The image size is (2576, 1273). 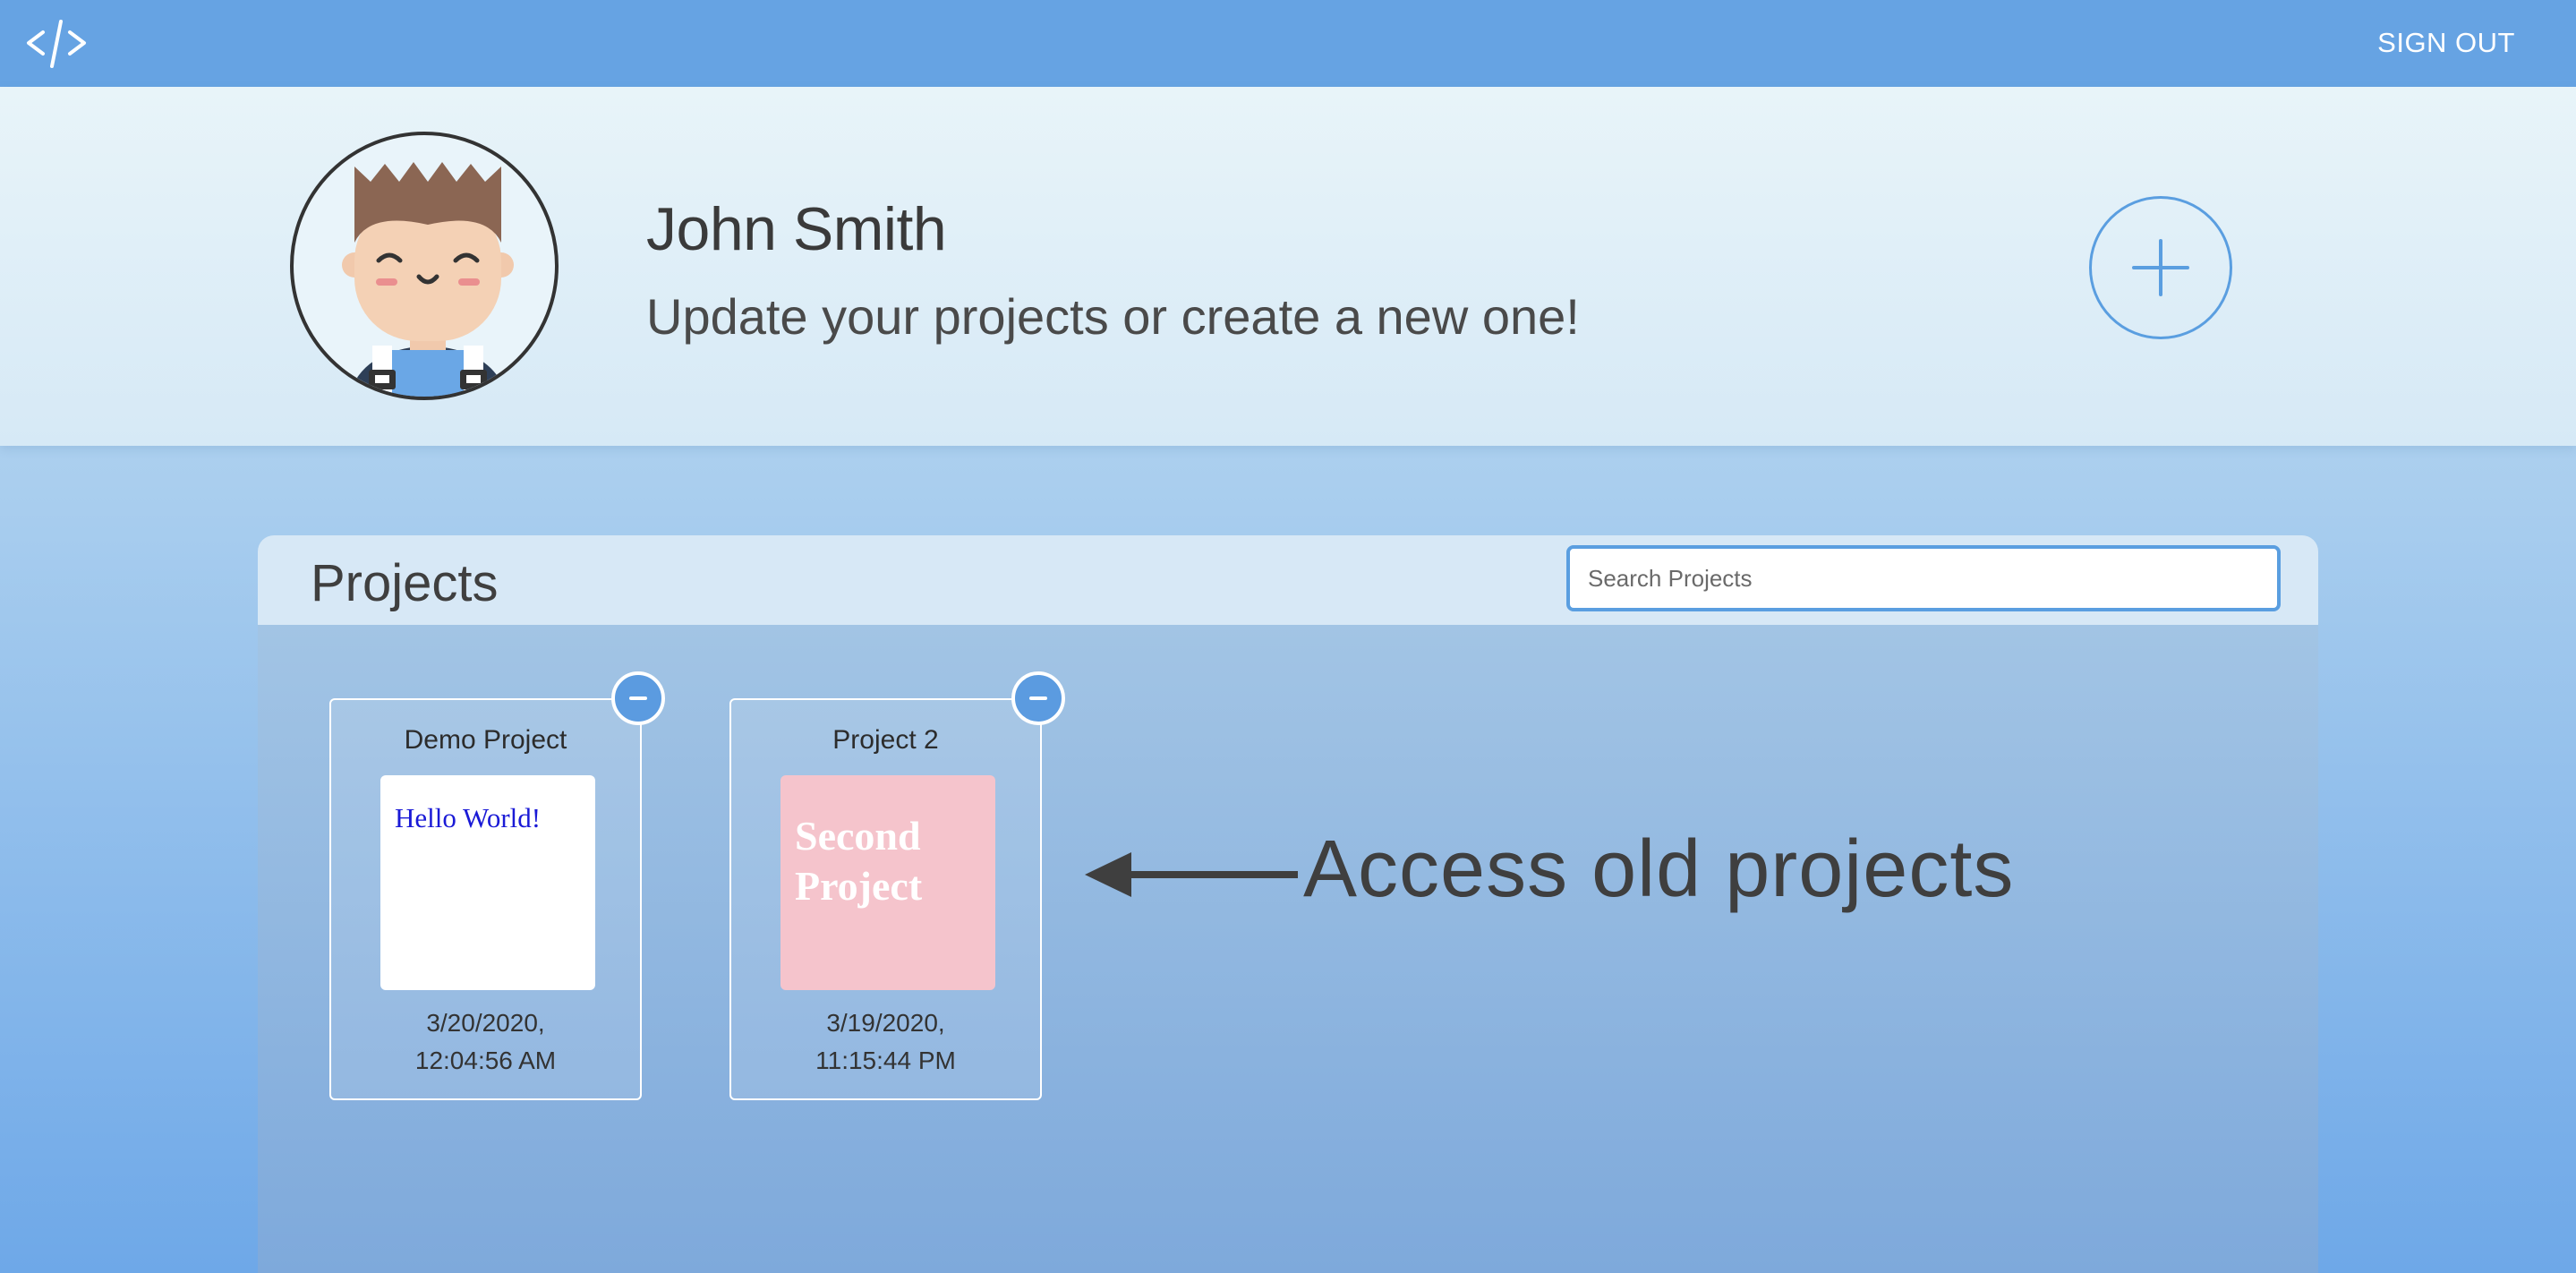 What do you see at coordinates (1288, 580) in the screenshot?
I see `projects-panel-header: Projects` at bounding box center [1288, 580].